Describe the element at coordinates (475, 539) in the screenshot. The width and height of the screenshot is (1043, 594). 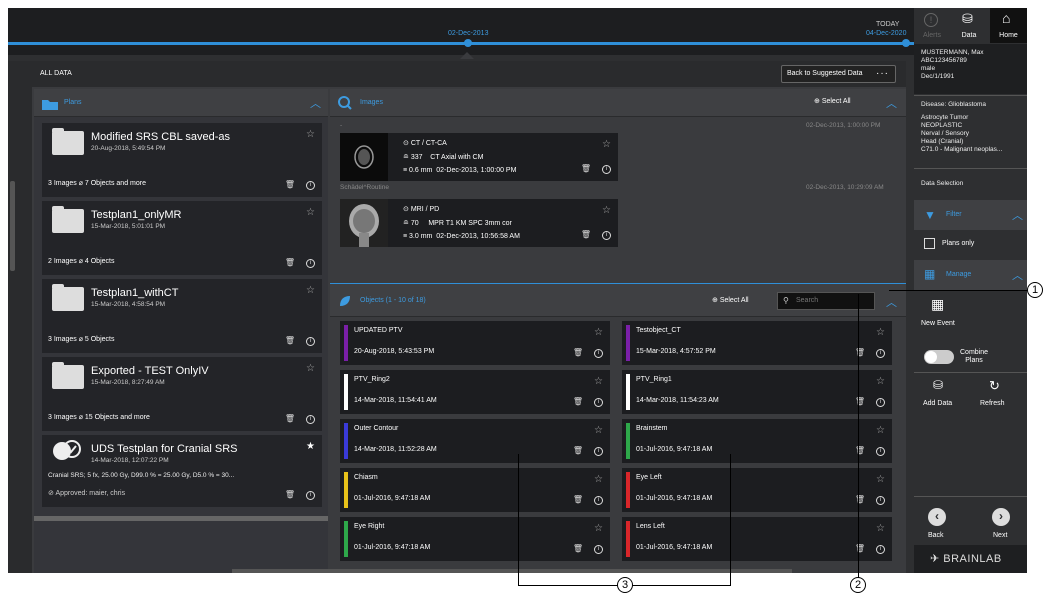
I see `object-card: Eye Right 01-Jul-2016, 9:47:18 AM ☆ 🗑 i` at that location.